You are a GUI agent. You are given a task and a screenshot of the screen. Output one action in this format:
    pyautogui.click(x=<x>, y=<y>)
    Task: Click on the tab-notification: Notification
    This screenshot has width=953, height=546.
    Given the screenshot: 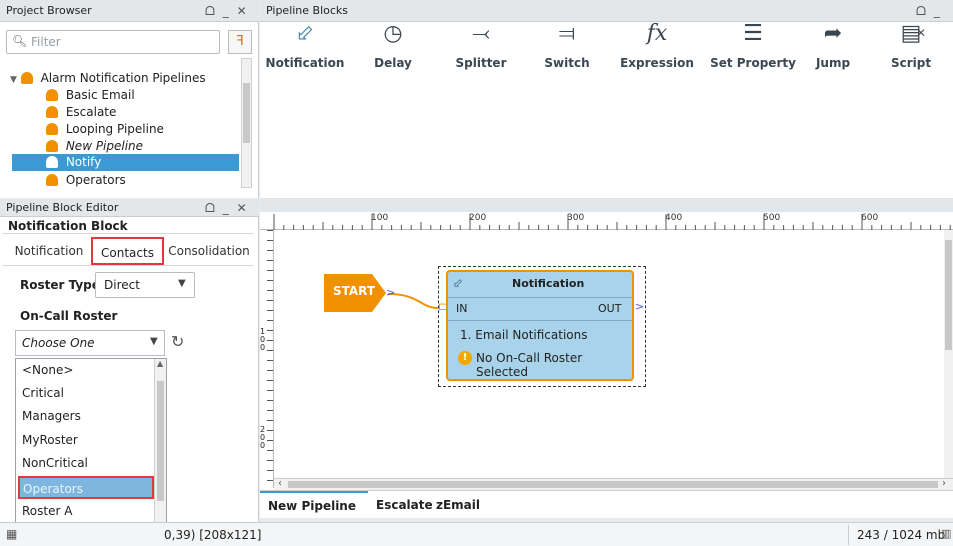 What is the action you would take?
    pyautogui.click(x=49, y=251)
    